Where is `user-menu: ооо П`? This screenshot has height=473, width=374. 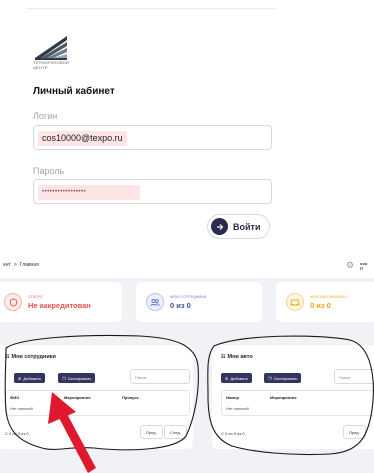
user-menu: ооо П is located at coordinates (363, 266).